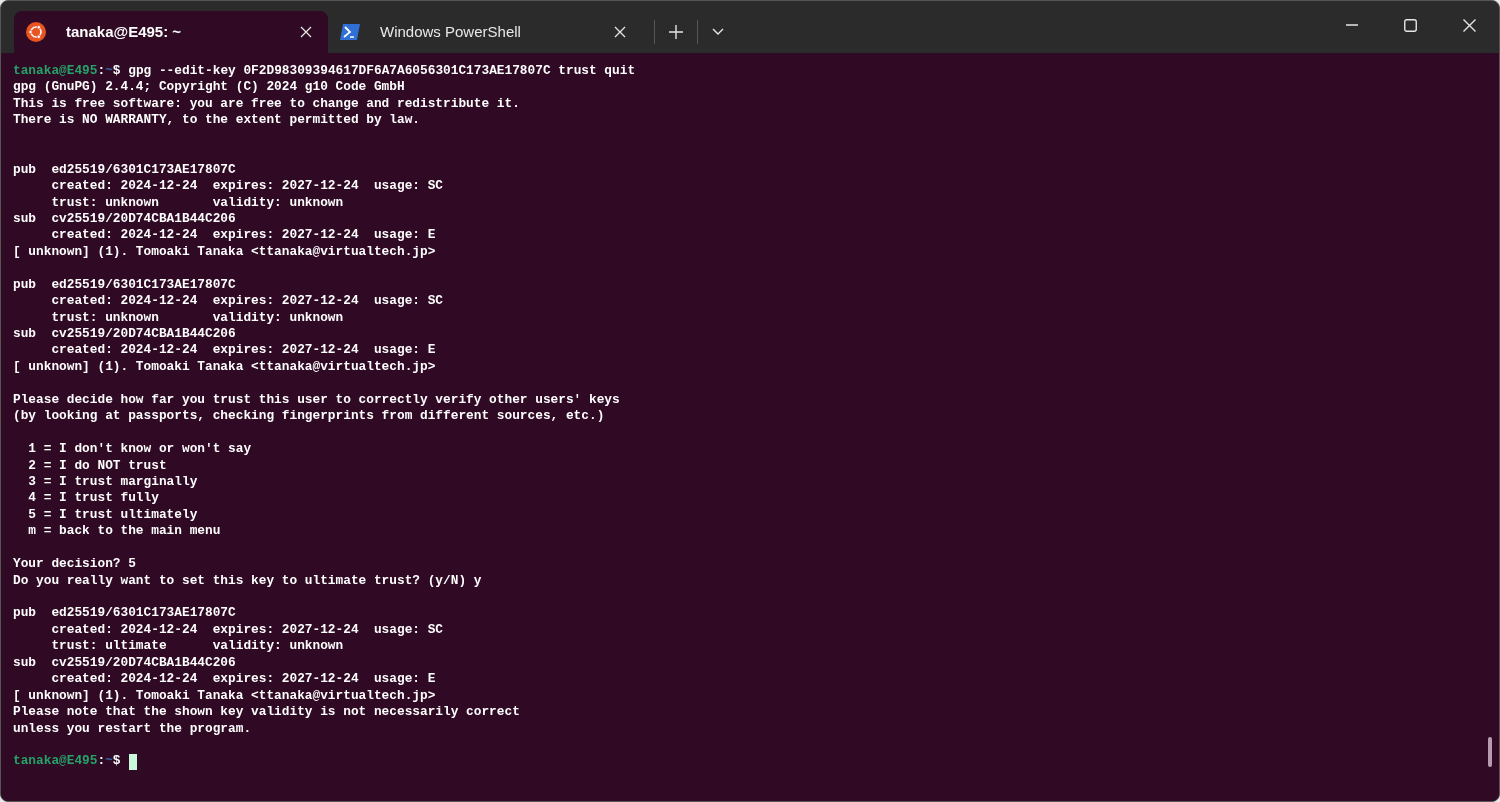 The width and height of the screenshot is (1500, 802). What do you see at coordinates (1410, 25) in the screenshot?
I see `maximize-icon` at bounding box center [1410, 25].